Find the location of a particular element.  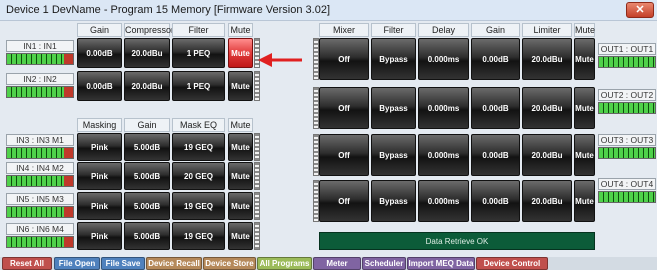

close-button: ✕ is located at coordinates (640, 10).